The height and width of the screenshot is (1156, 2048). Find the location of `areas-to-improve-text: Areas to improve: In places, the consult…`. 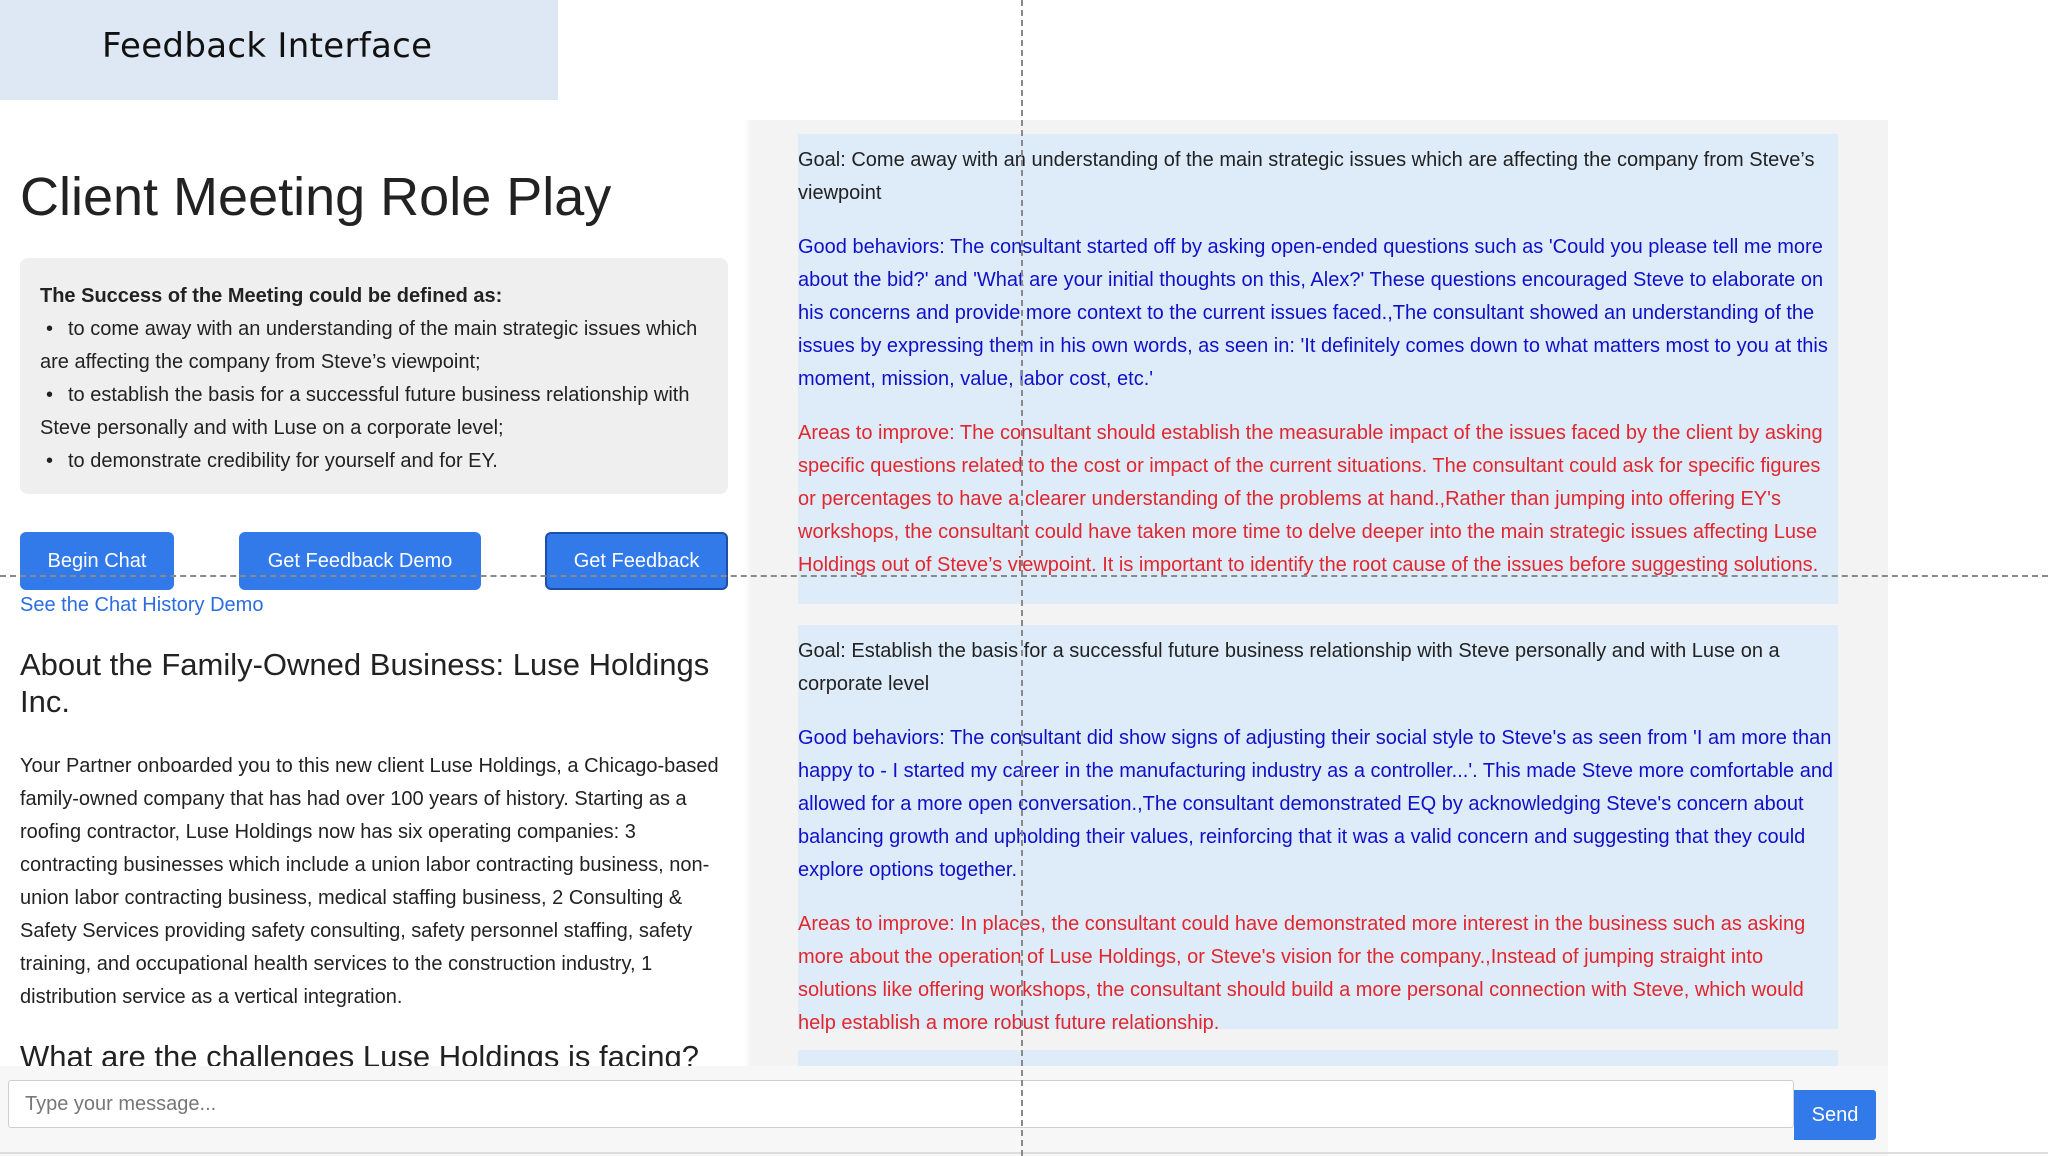

areas-to-improve-text: Areas to improve: In places, the consult… is located at coordinates (1302, 973).